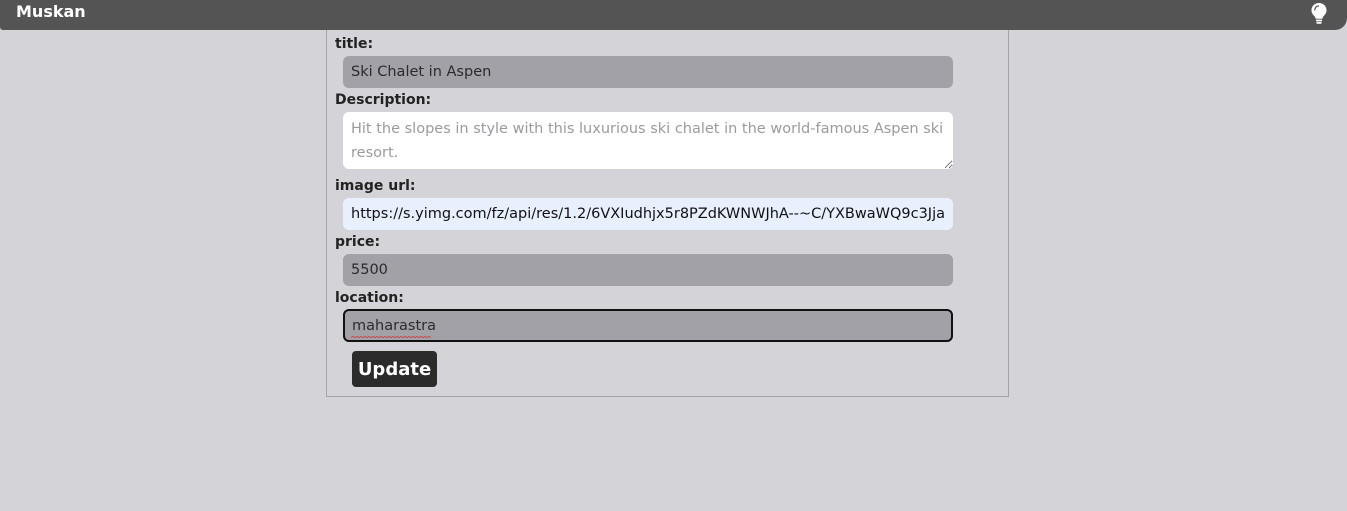  What do you see at coordinates (369, 298) in the screenshot?
I see `location-label: location:` at bounding box center [369, 298].